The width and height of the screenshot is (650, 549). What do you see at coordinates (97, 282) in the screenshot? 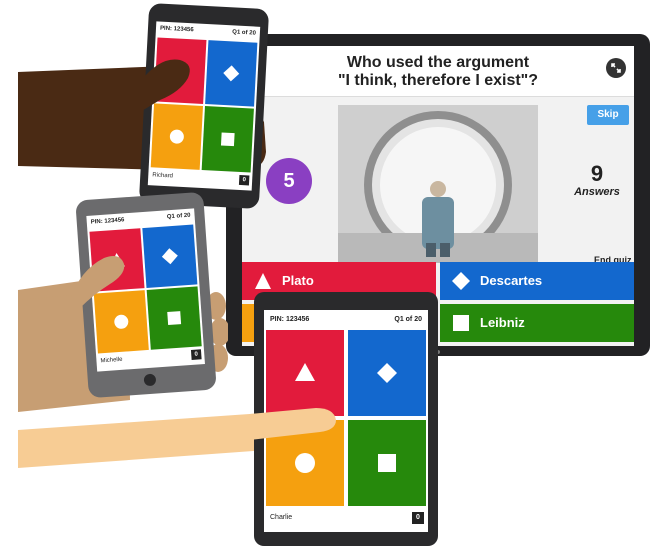
I see `tan-thumb-illustration` at bounding box center [97, 282].